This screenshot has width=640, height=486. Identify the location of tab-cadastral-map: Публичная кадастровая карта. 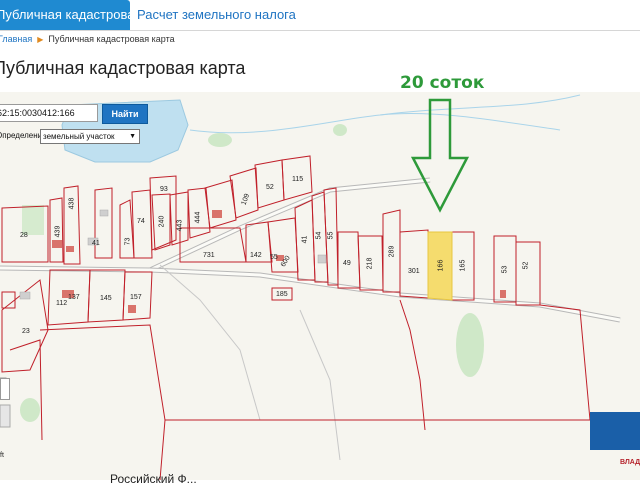
(65, 15).